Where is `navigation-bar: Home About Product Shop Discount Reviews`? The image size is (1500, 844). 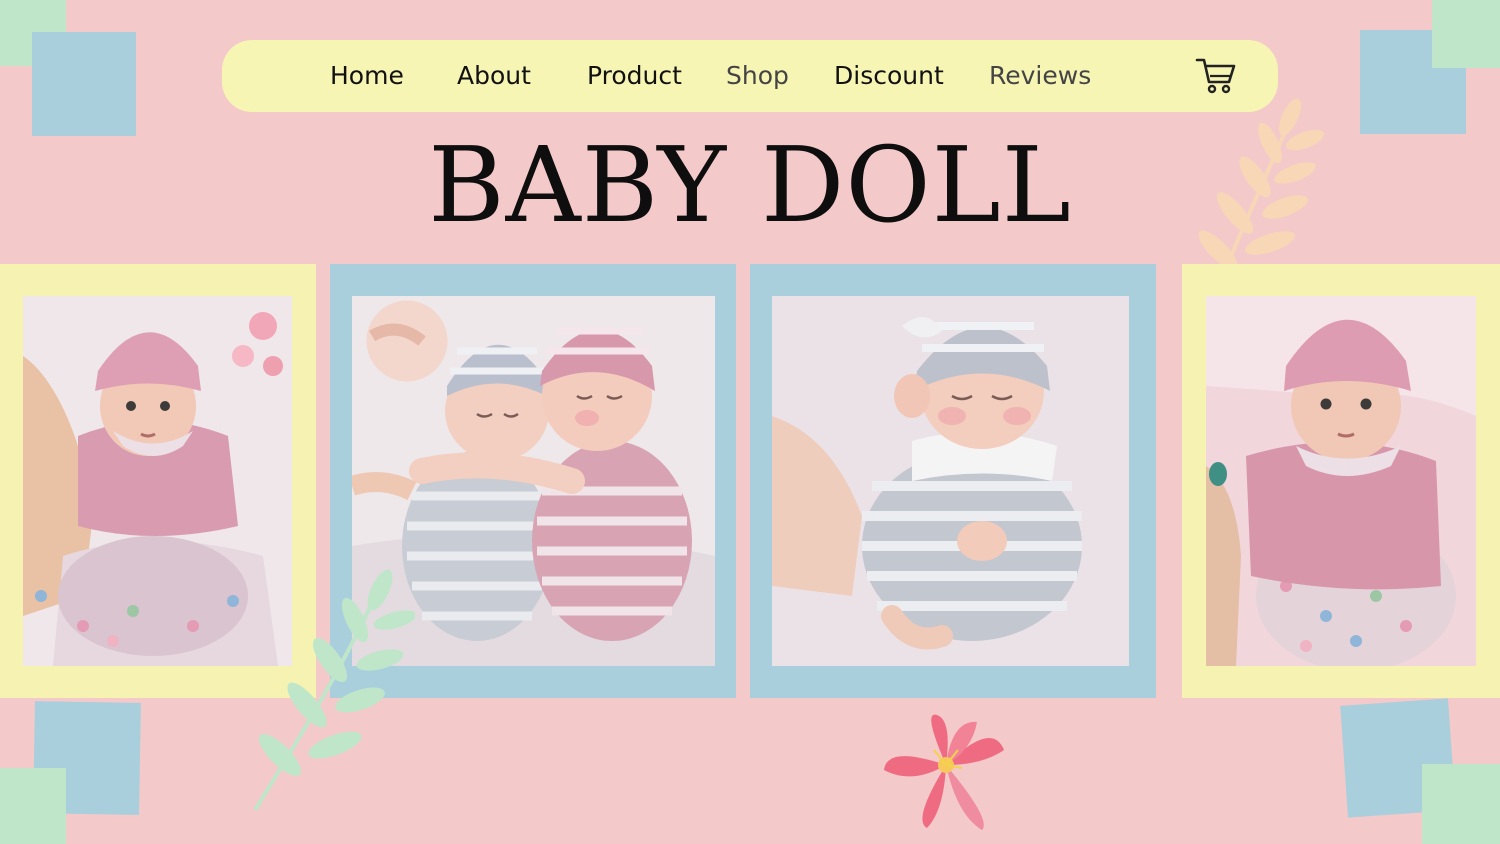
navigation-bar: Home About Product Shop Discount Reviews is located at coordinates (750, 76).